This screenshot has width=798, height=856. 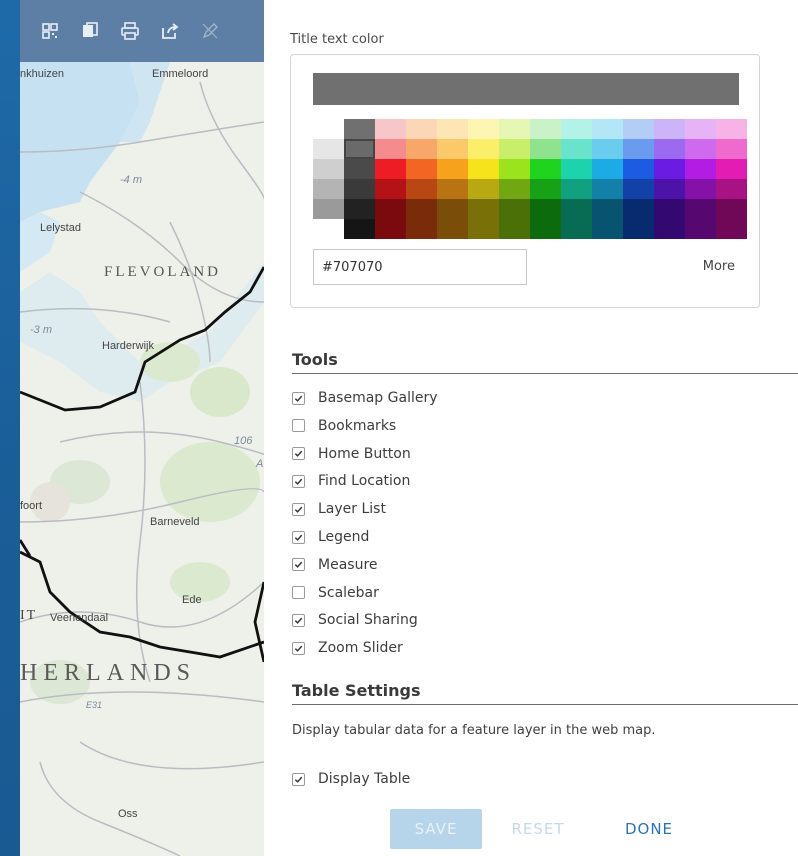 I want to click on basemap-gallery-checkbox, so click(x=298, y=398).